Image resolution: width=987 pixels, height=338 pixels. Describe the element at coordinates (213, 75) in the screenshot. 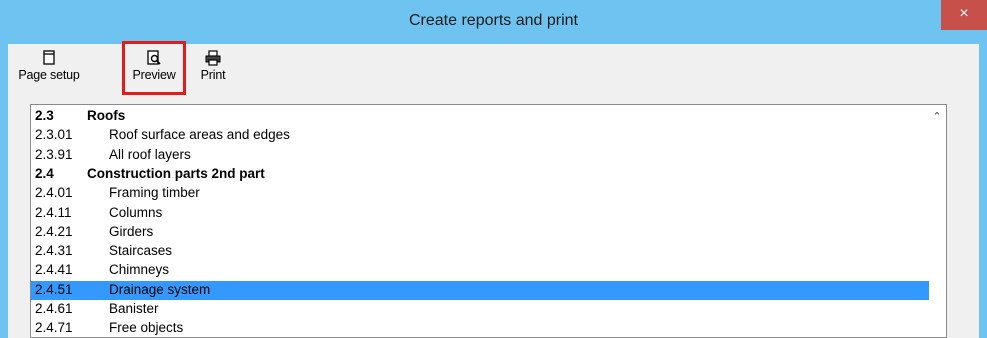

I see `print-label: Print` at that location.